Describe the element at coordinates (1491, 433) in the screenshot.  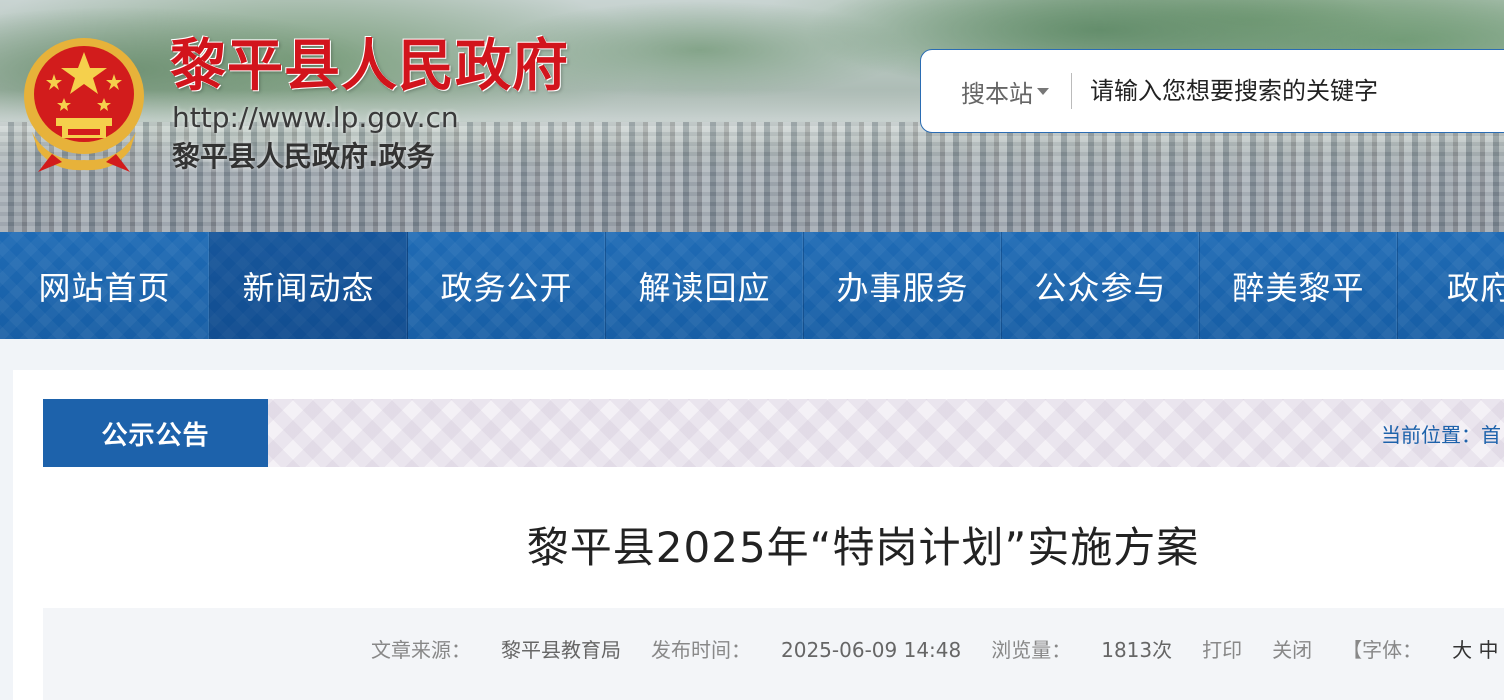
I see `breadcrumb-link-home: 首` at that location.